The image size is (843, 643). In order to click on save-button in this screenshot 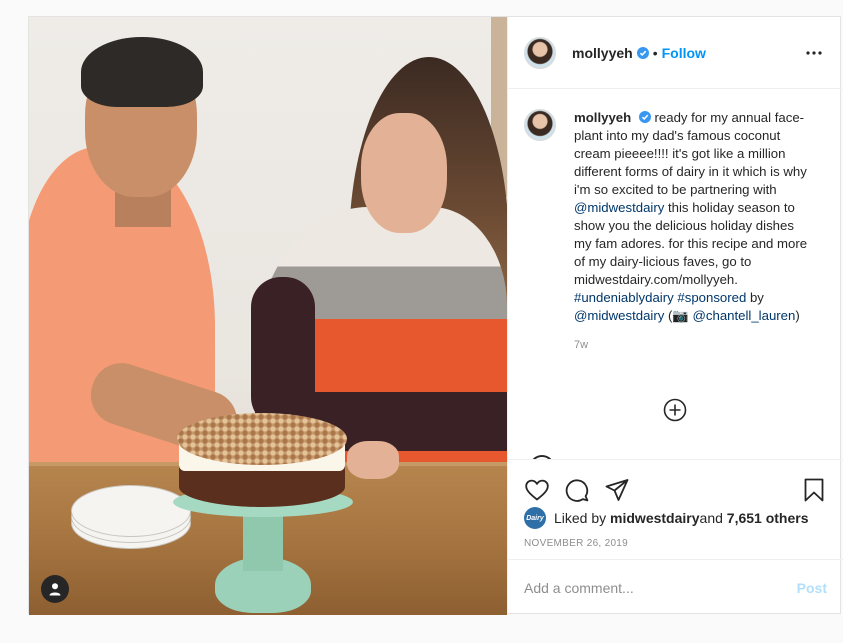, I will do `click(807, 490)`.